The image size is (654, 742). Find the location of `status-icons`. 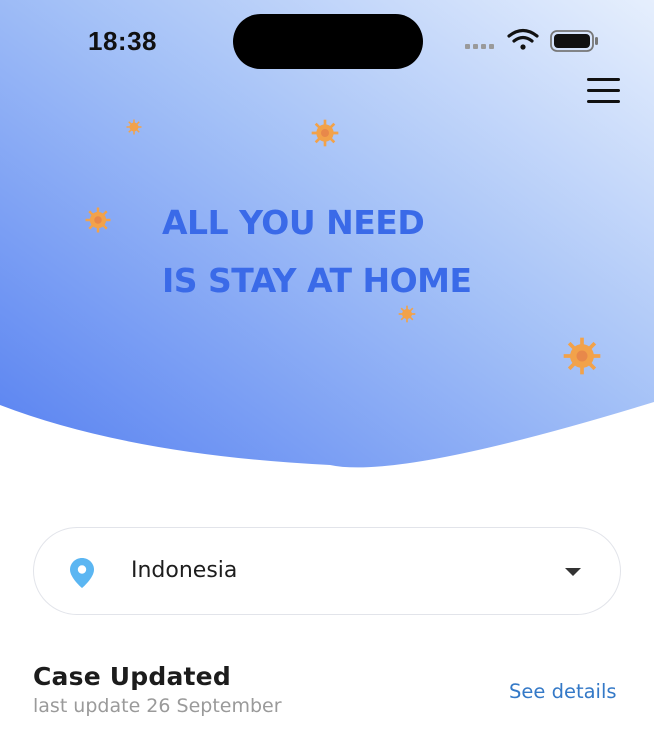

status-icons is located at coordinates (531, 40).